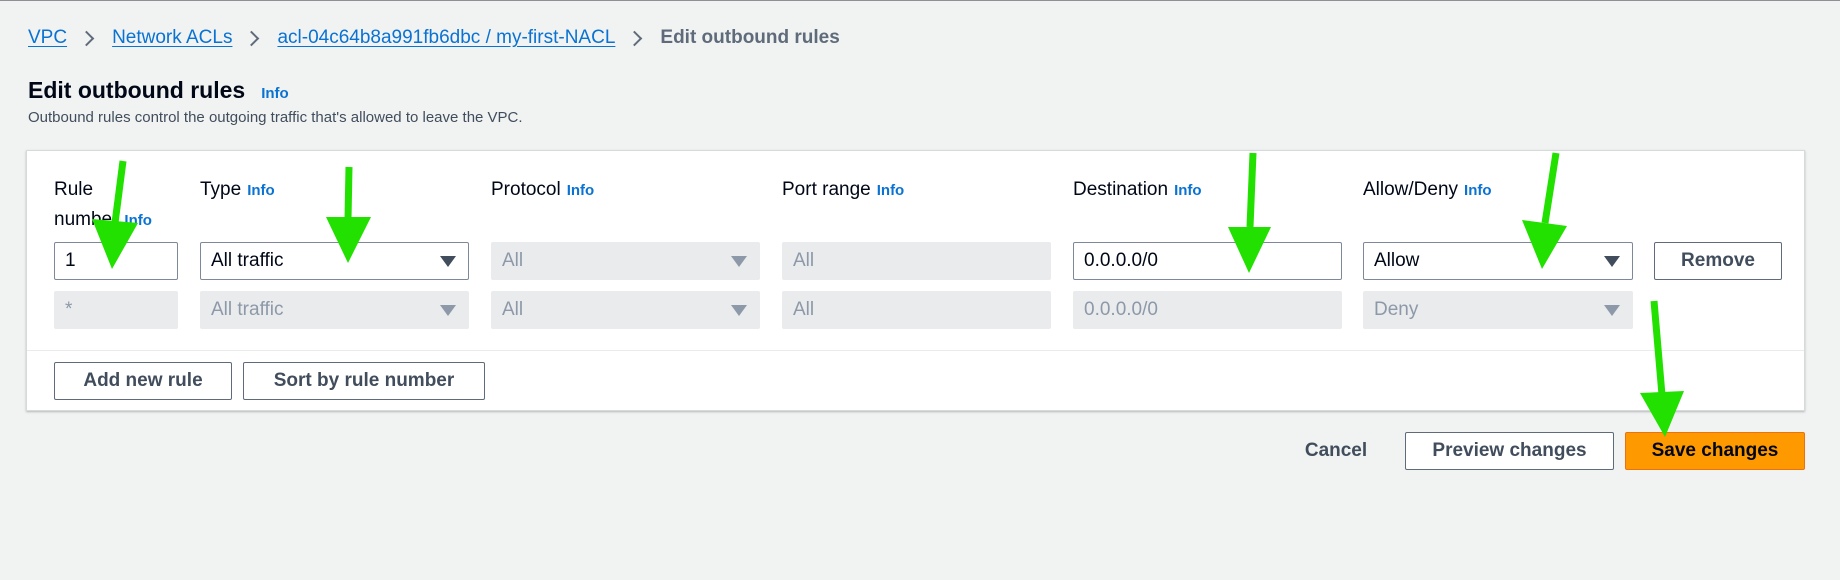 This screenshot has height=580, width=1840. Describe the element at coordinates (1478, 190) in the screenshot. I see `allow-deny-info-link: Info` at that location.